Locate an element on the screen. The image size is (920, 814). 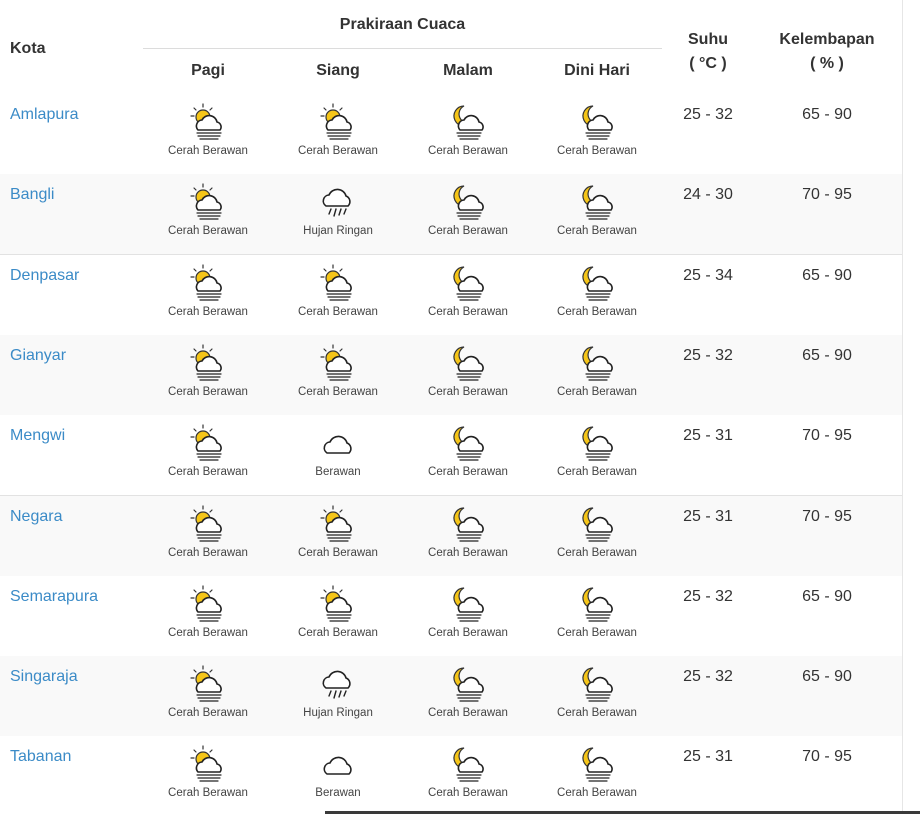
header-city: Kota is located at coordinates (28, 48).